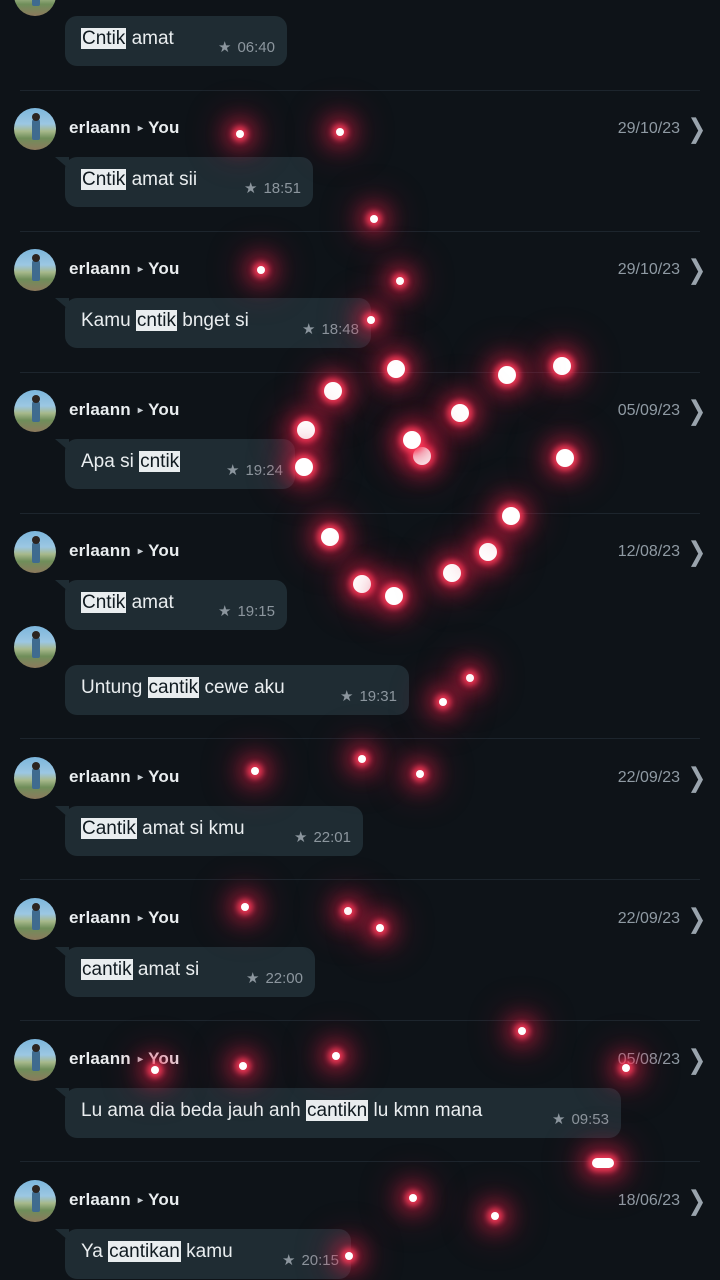  I want to click on message-bubble: Untung cantik cewe aku ★ 19:31, so click(237, 690).